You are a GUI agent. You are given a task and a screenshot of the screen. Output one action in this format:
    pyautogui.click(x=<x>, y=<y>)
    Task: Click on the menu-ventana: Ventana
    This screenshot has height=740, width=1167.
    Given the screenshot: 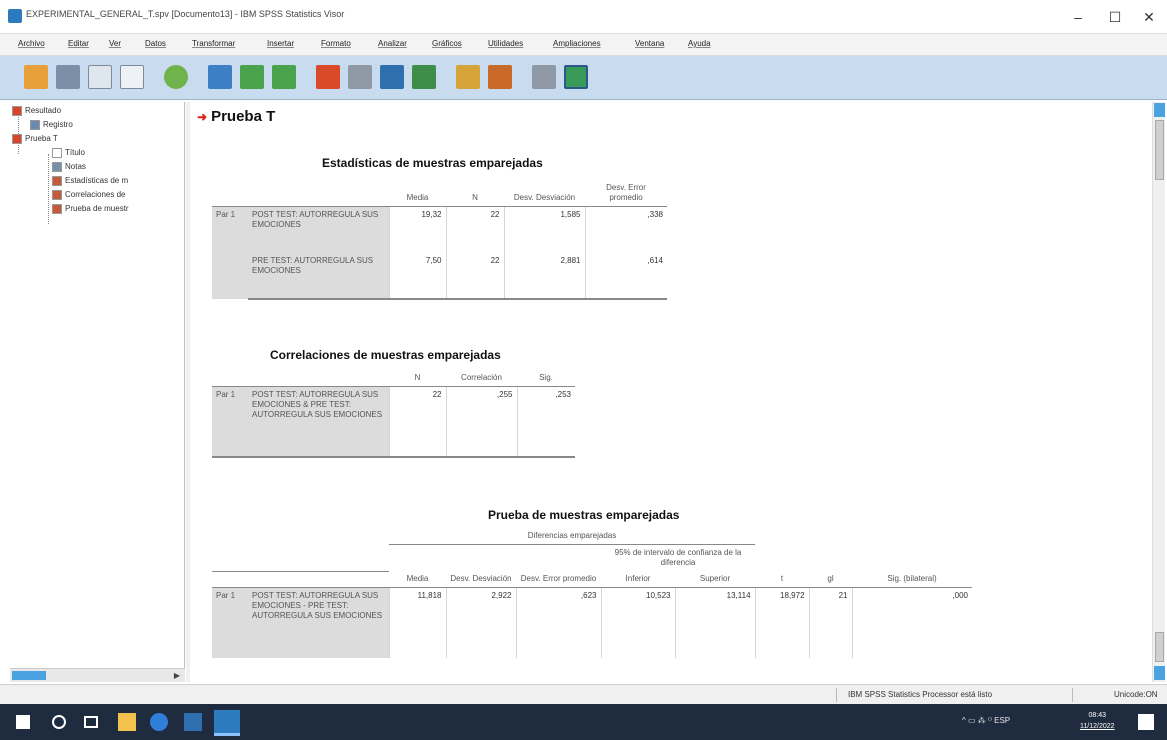 What is the action you would take?
    pyautogui.click(x=649, y=43)
    